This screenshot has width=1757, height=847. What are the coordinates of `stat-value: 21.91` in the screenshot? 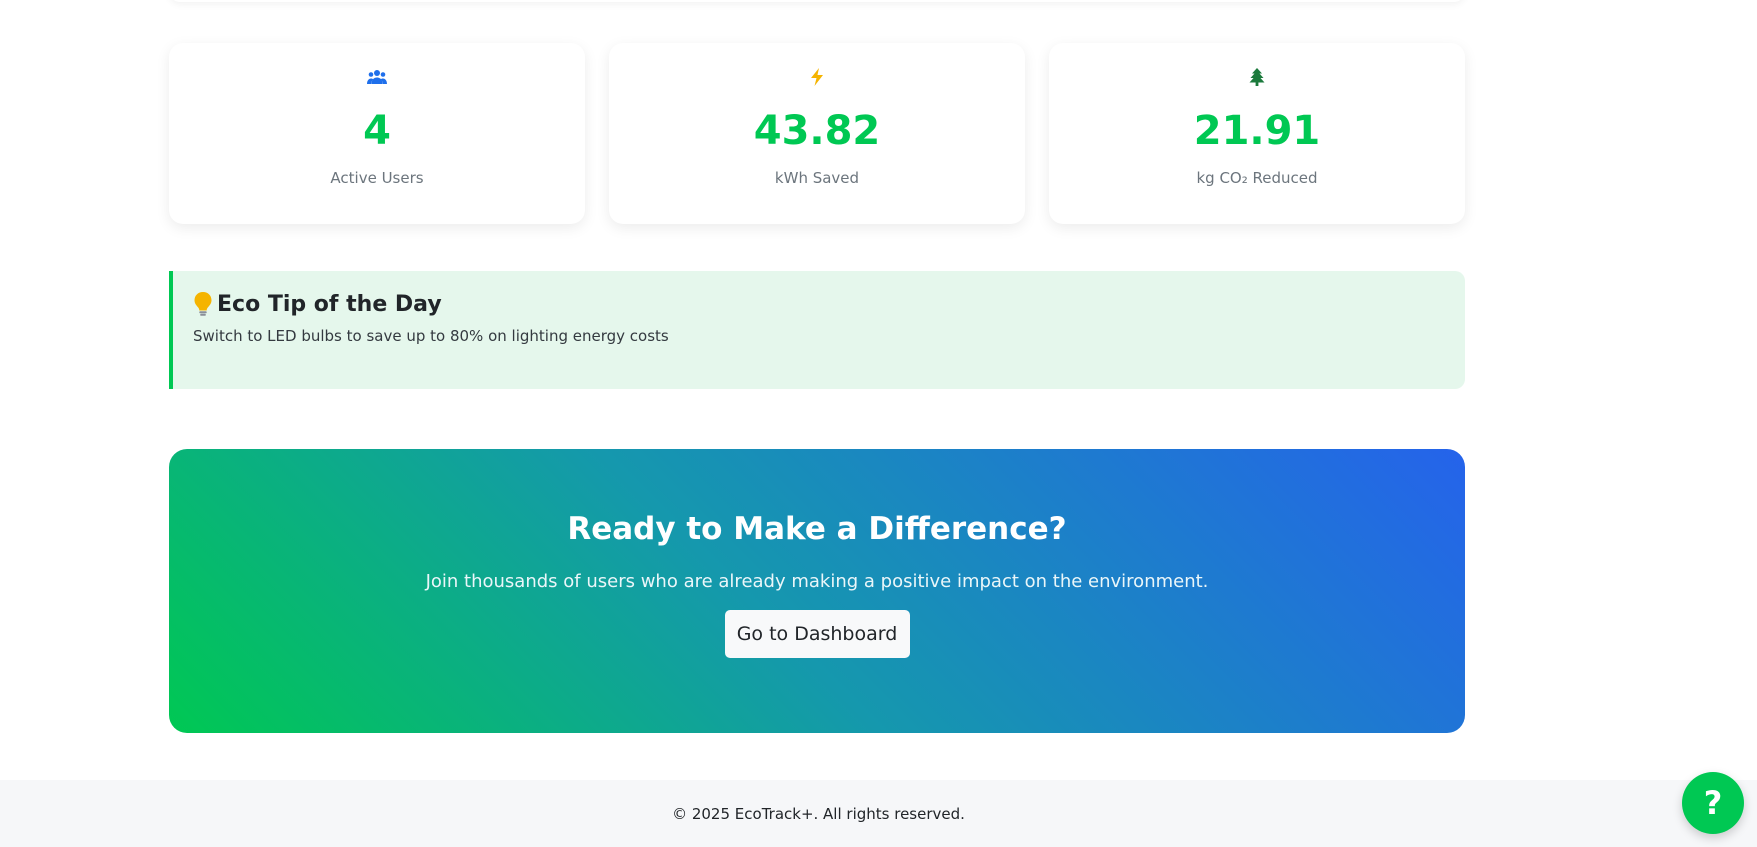 It's located at (1257, 131).